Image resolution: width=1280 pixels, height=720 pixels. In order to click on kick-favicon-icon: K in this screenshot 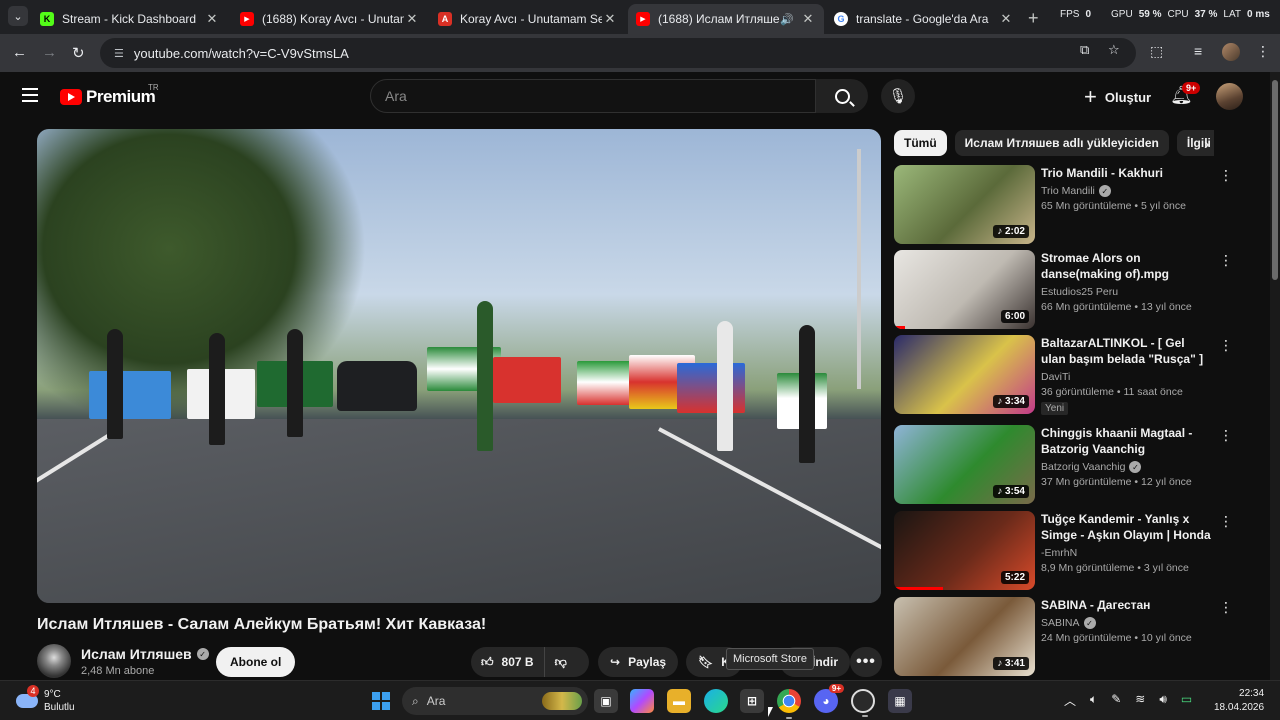, I will do `click(47, 19)`.